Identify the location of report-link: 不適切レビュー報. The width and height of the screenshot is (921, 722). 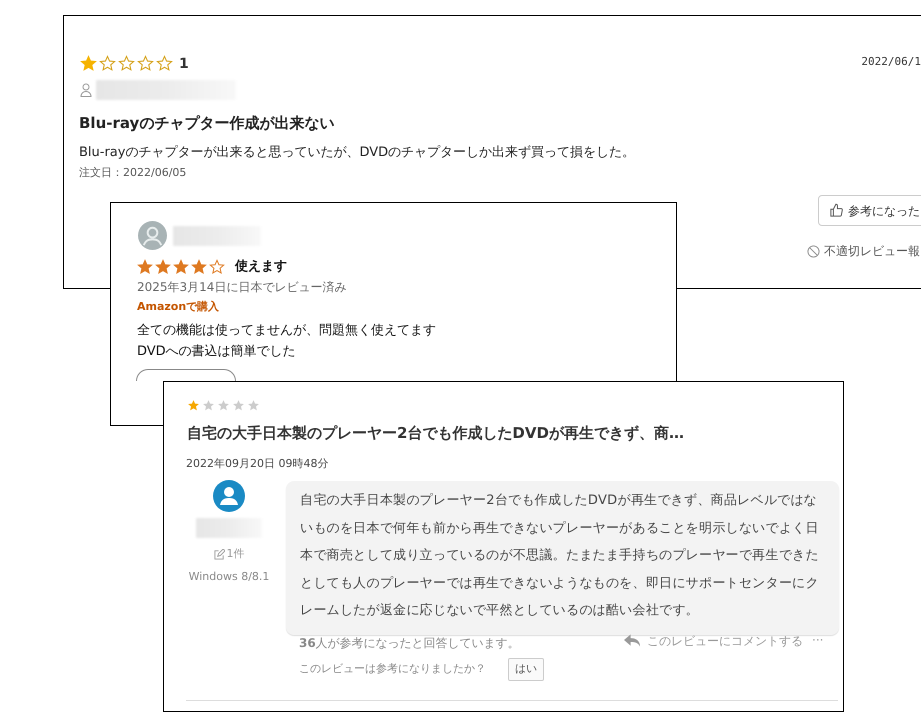
(872, 251).